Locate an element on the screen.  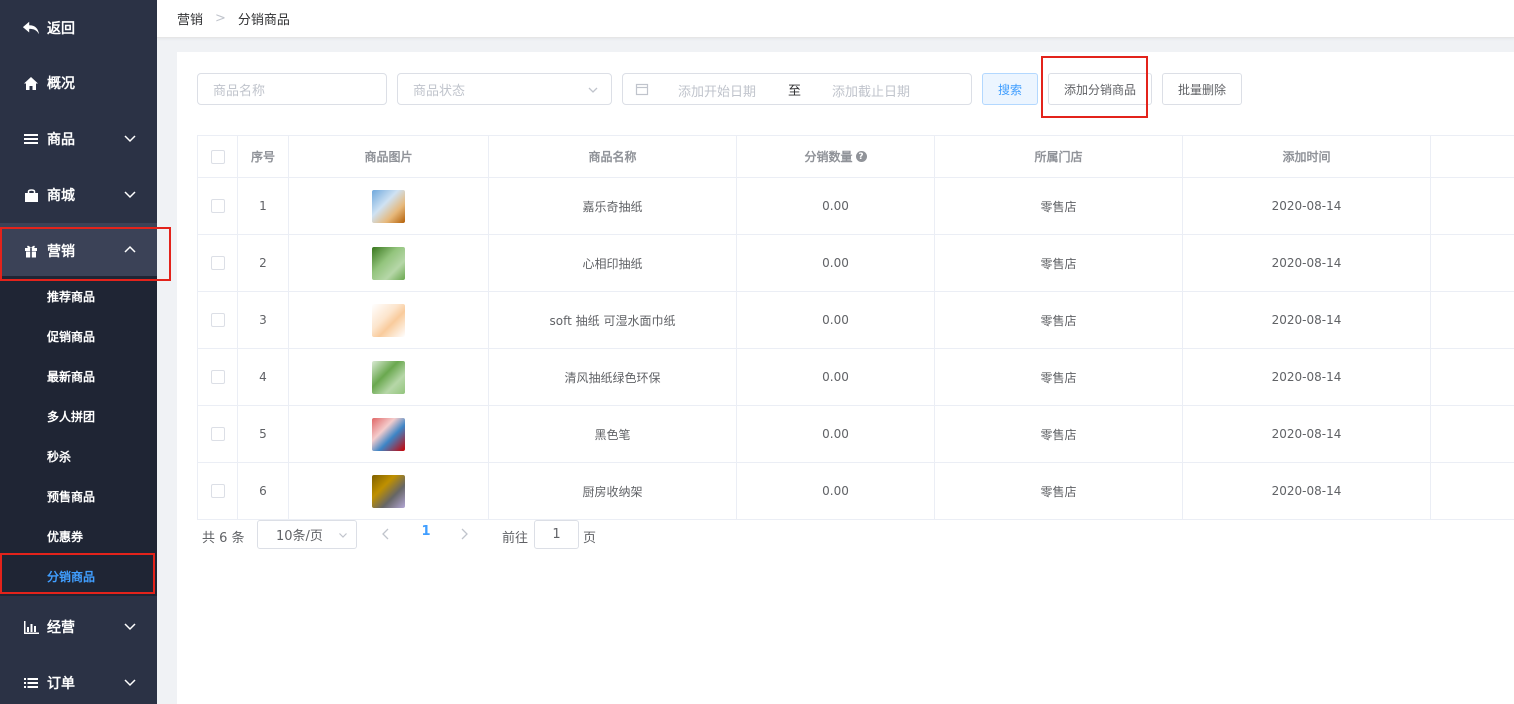
select-all-checkbox is located at coordinates (217, 156).